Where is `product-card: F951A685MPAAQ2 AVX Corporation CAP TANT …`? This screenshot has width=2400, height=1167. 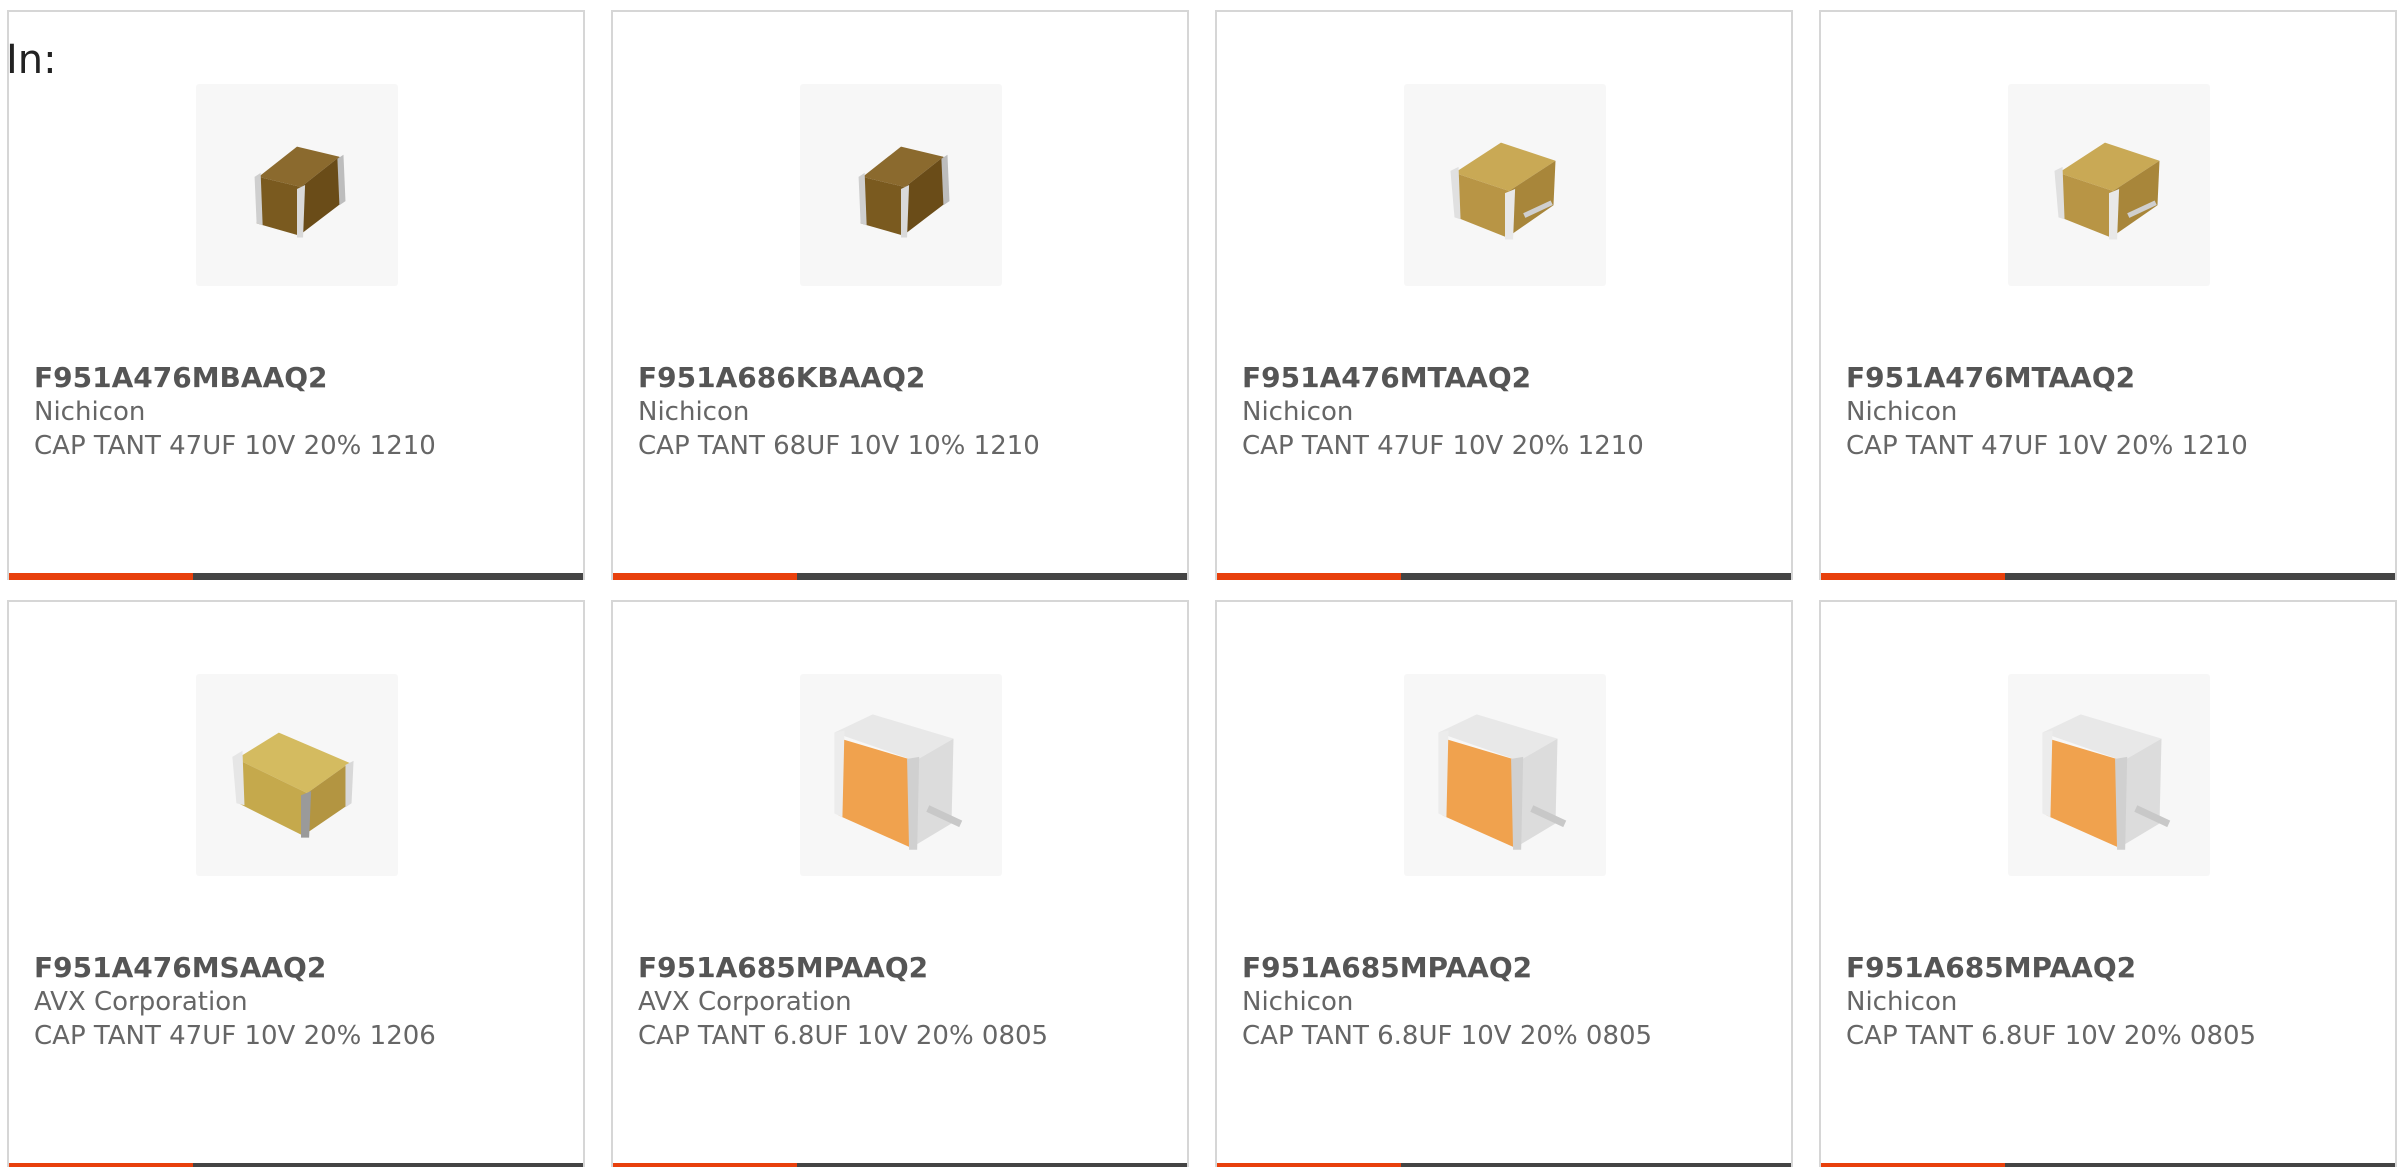 product-card: F951A685MPAAQ2 AVX Corporation CAP TANT … is located at coordinates (900, 883).